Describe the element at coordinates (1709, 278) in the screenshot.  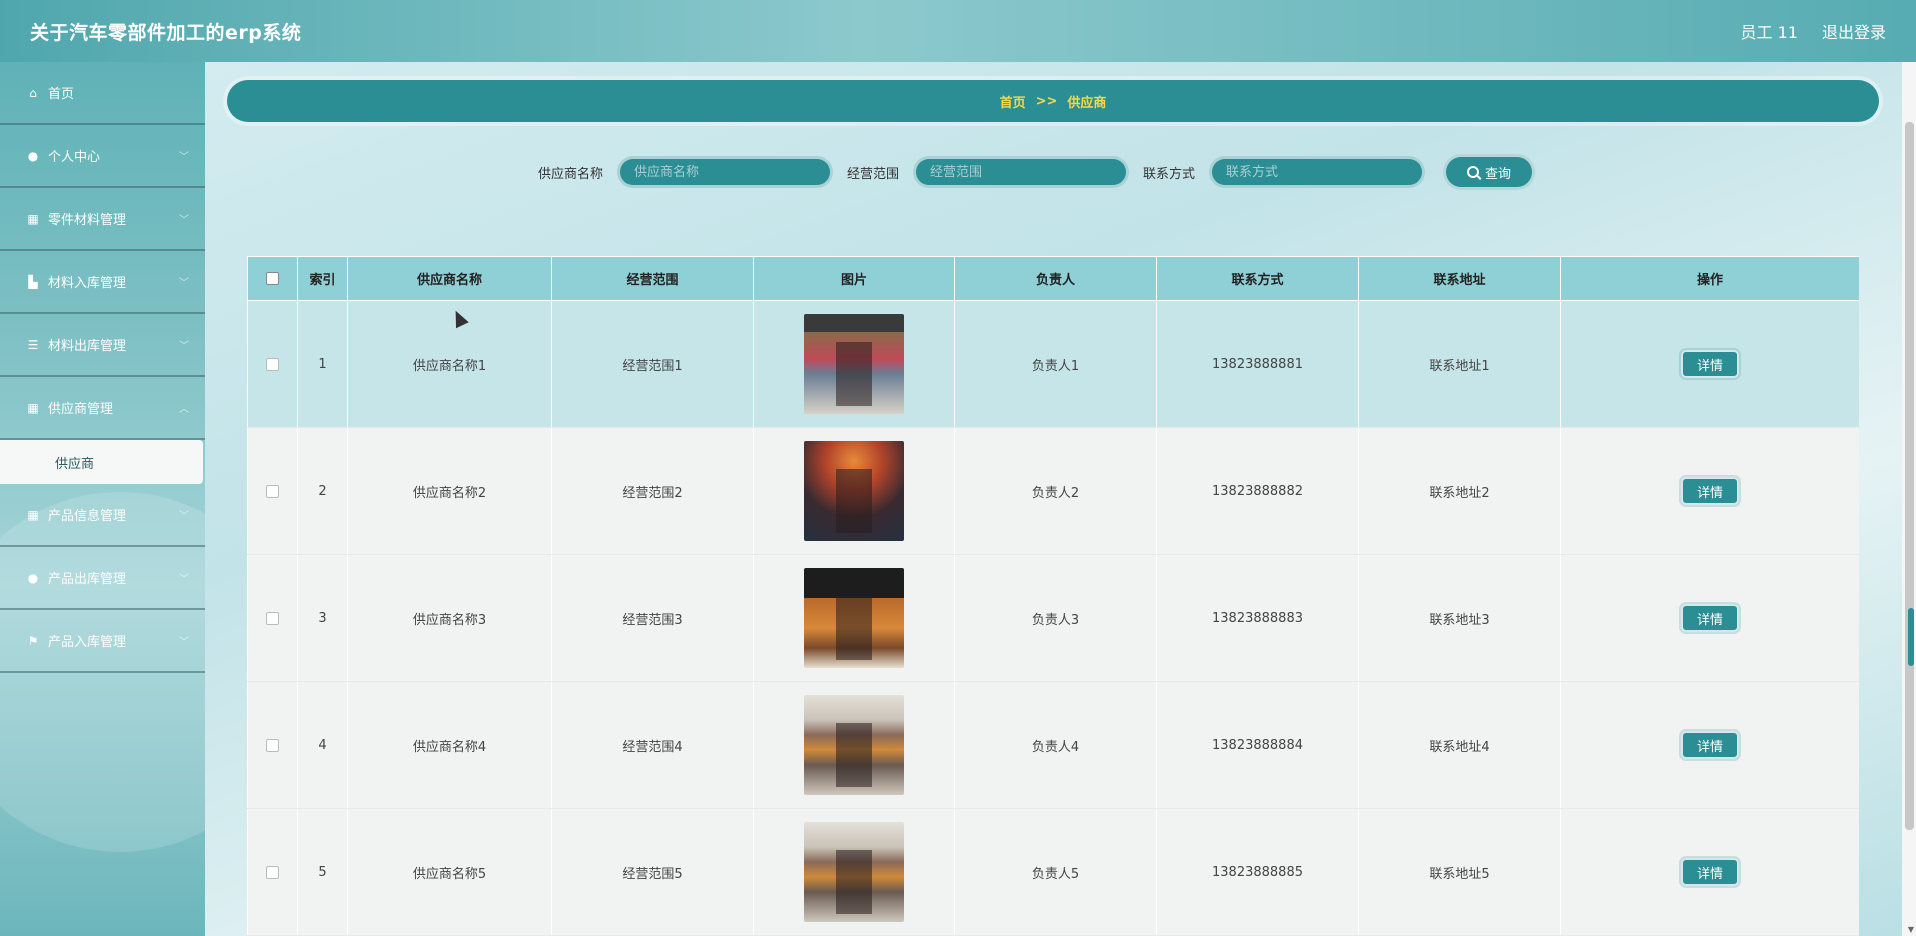
I see `column-header: 操作` at that location.